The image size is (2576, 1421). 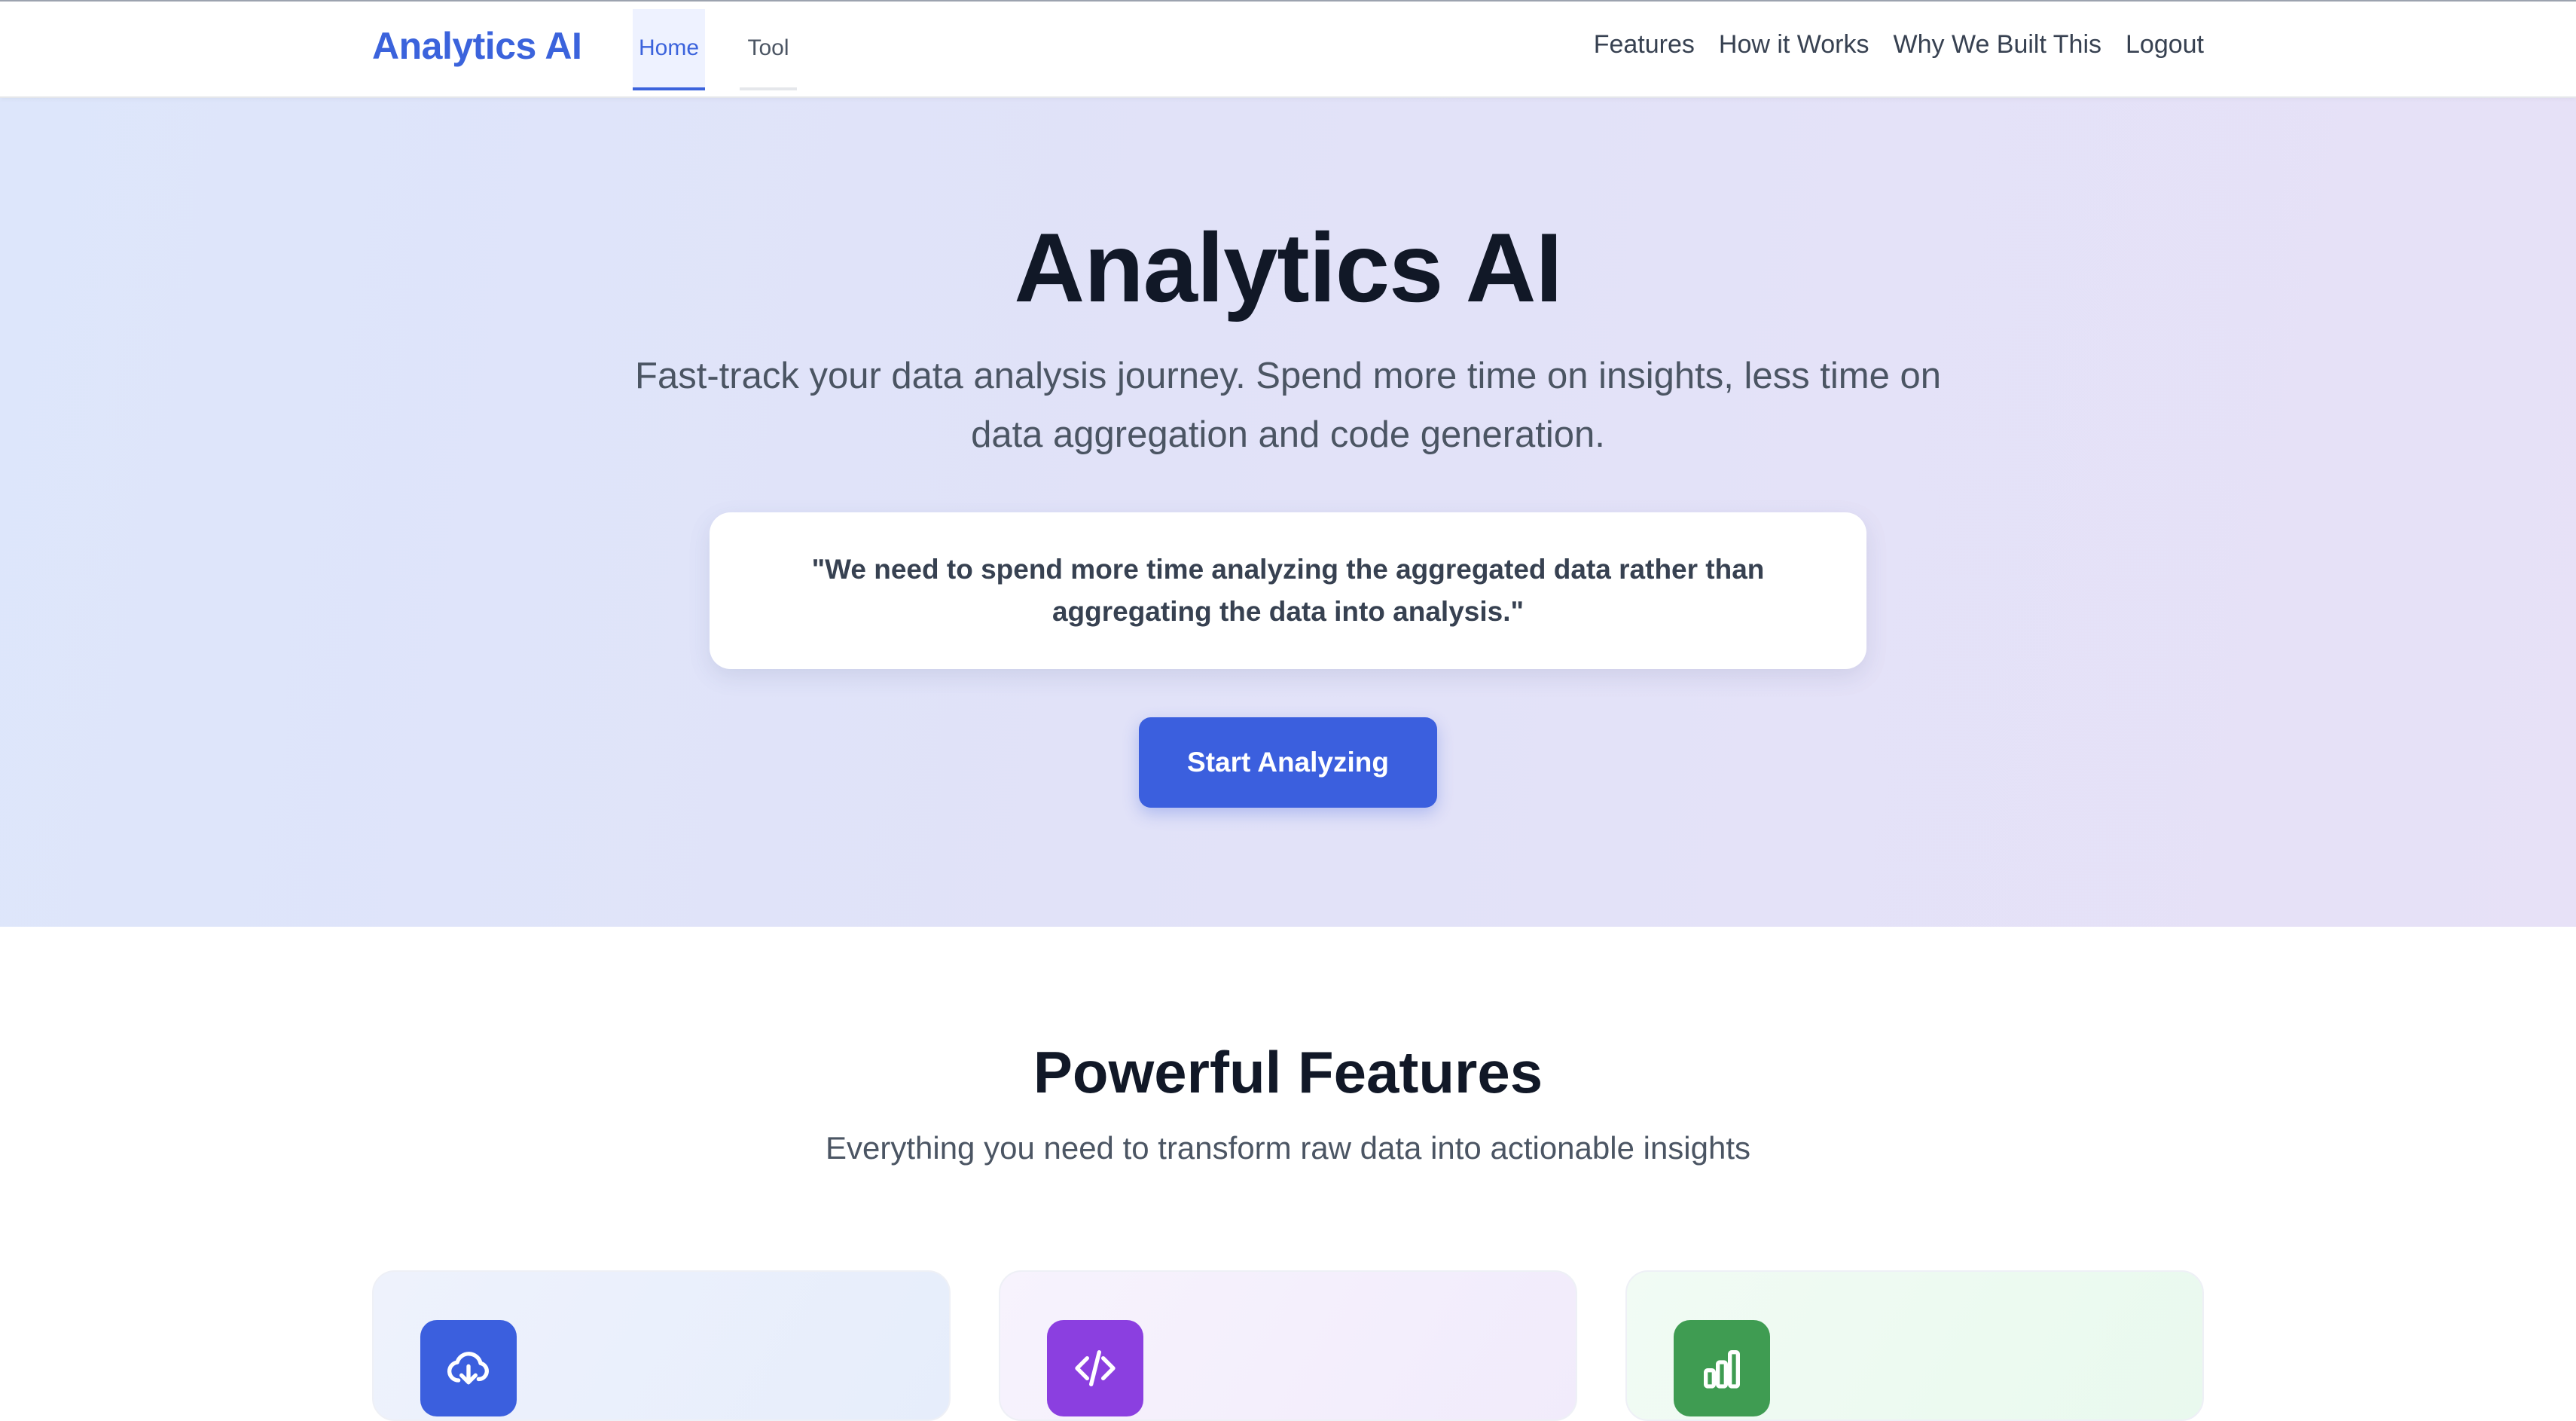 What do you see at coordinates (1915, 1345) in the screenshot?
I see `feature-card-insights` at bounding box center [1915, 1345].